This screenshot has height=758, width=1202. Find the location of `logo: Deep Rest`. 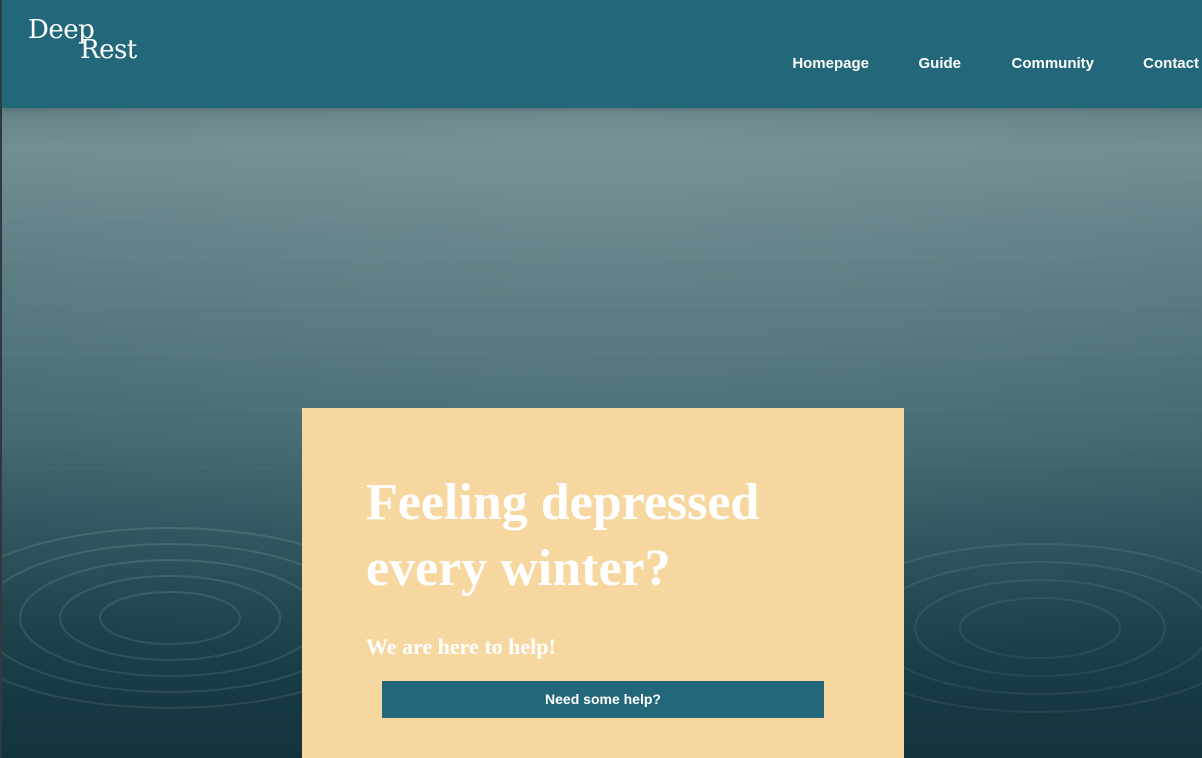

logo: Deep Rest is located at coordinates (88, 40).